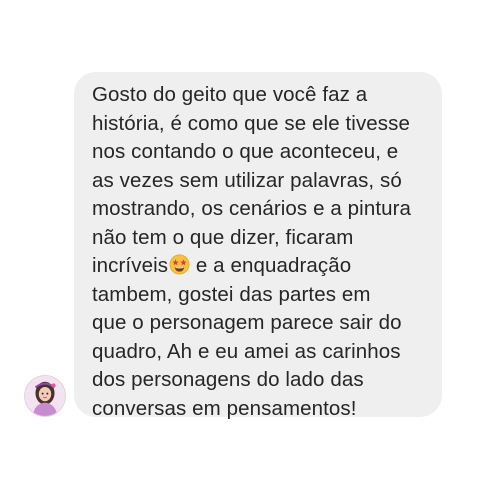 The image size is (500, 500). Describe the element at coordinates (251, 123) in the screenshot. I see `message-line-2: história, é como que se ele tivesse` at that location.